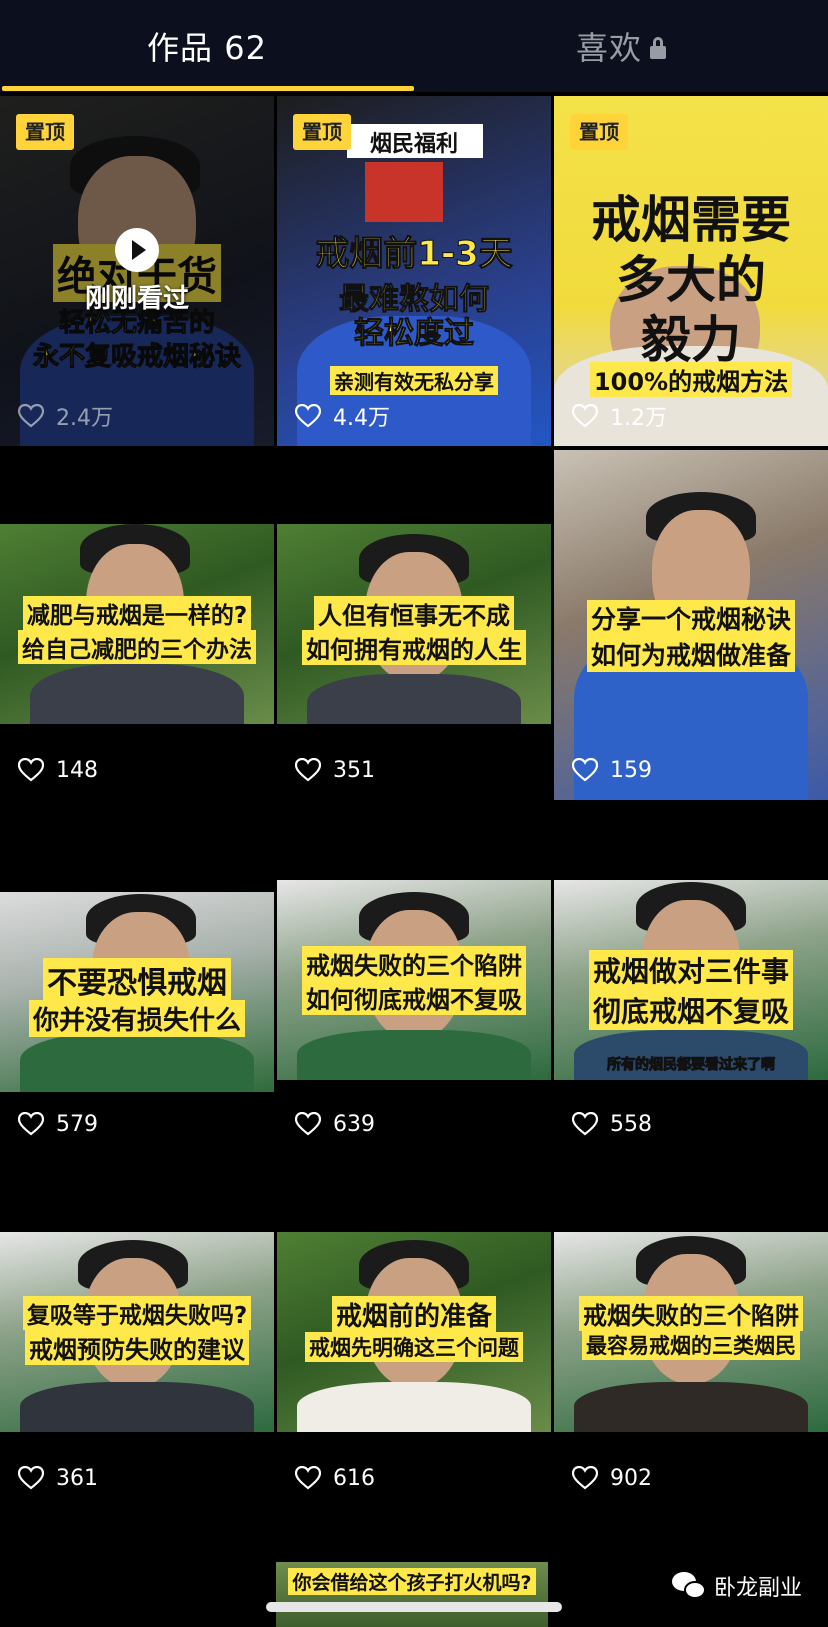  I want to click on like-count: 351, so click(335, 770).